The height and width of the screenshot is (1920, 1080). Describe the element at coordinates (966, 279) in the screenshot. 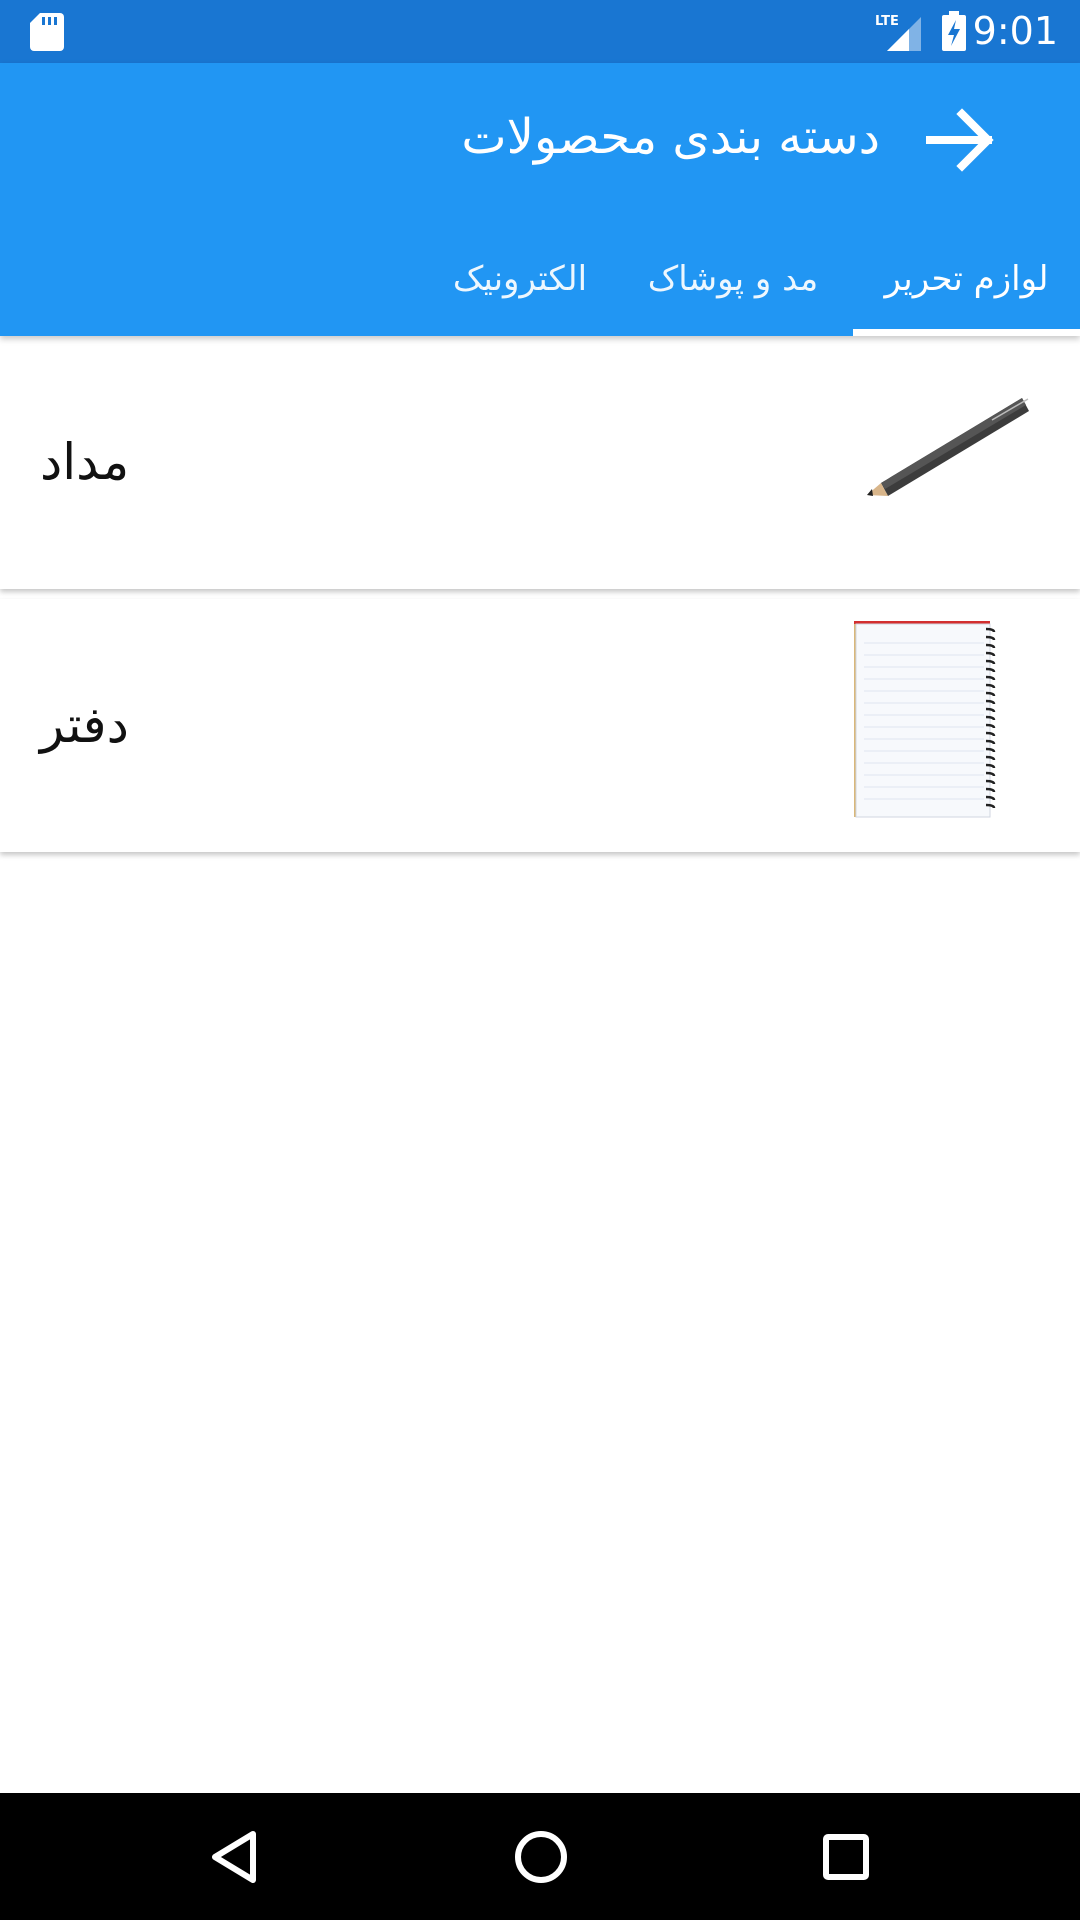

I see `tab-stationery: لوازم تحریر` at that location.